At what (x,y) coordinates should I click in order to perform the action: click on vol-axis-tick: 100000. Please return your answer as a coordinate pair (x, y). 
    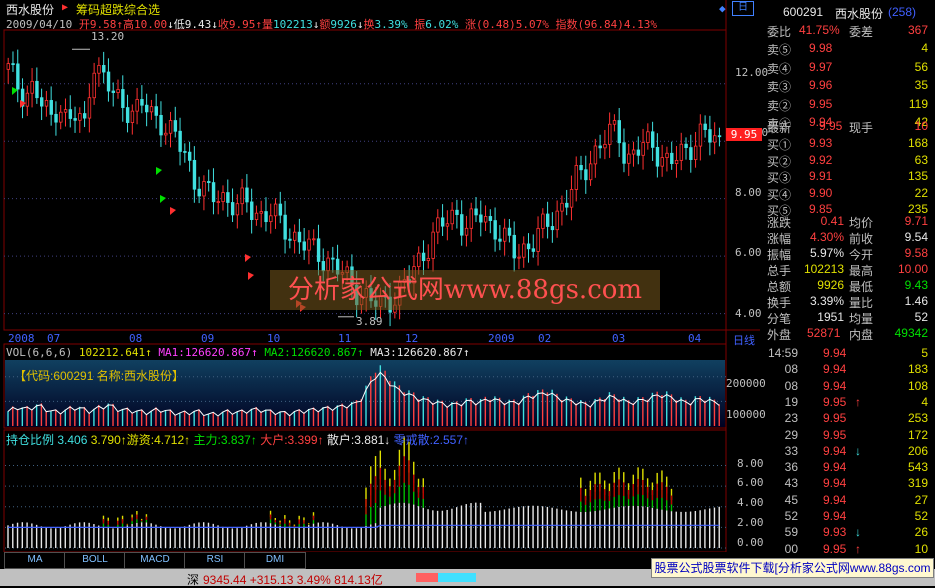
    Looking at the image, I should click on (746, 414).